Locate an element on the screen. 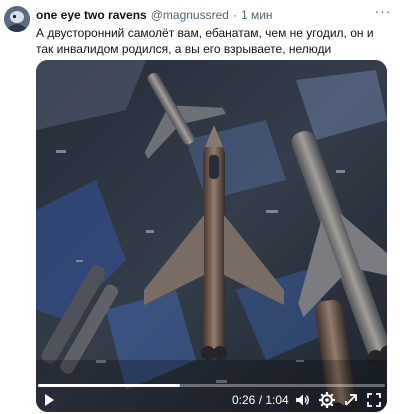 Image resolution: width=400 pixels, height=414 pixels. avatar-image is located at coordinates (17, 19).